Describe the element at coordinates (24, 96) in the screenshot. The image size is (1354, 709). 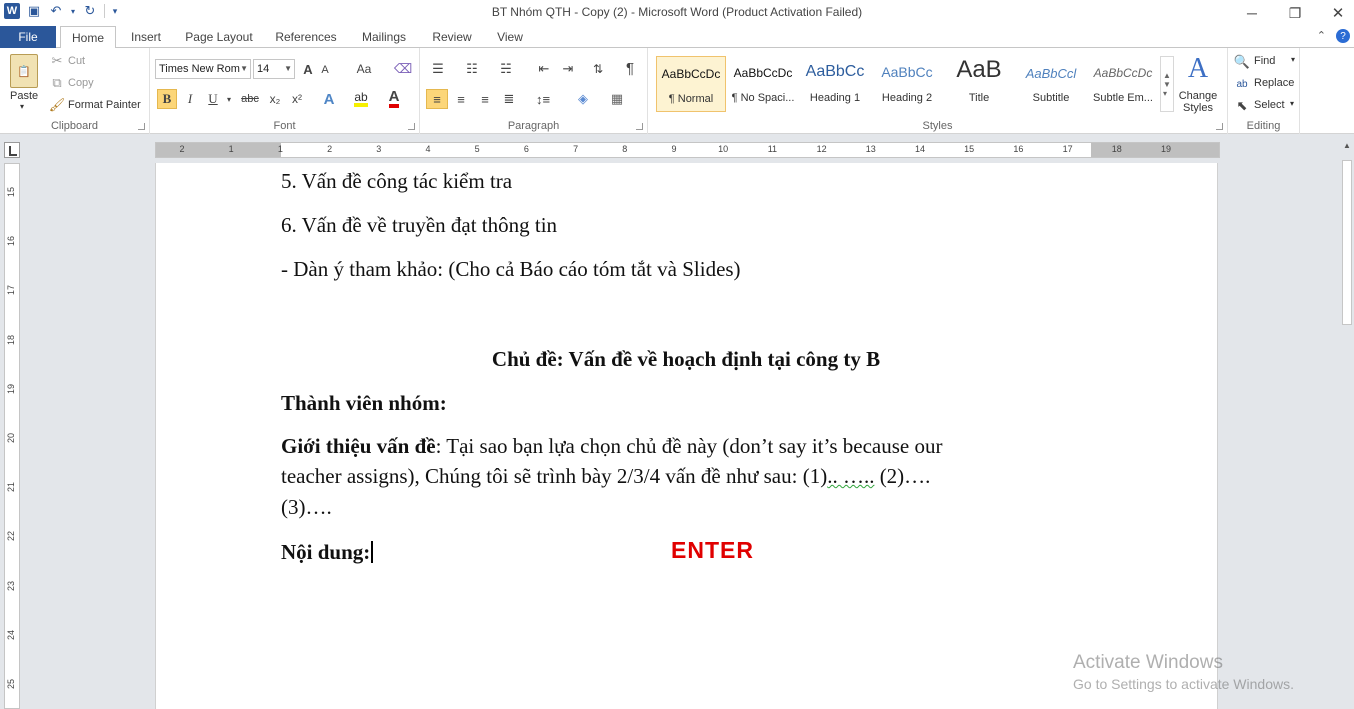
I see `paste-button: Paste` at that location.